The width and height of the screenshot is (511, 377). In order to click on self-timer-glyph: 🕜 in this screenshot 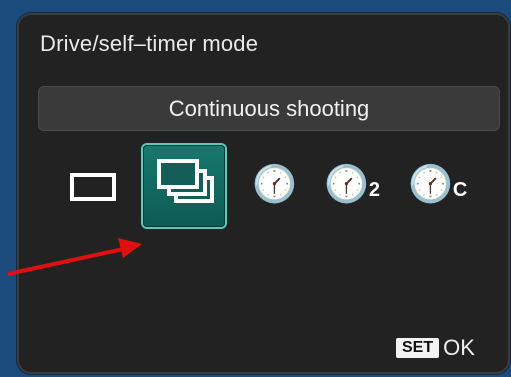, I will do `click(274, 184)`.